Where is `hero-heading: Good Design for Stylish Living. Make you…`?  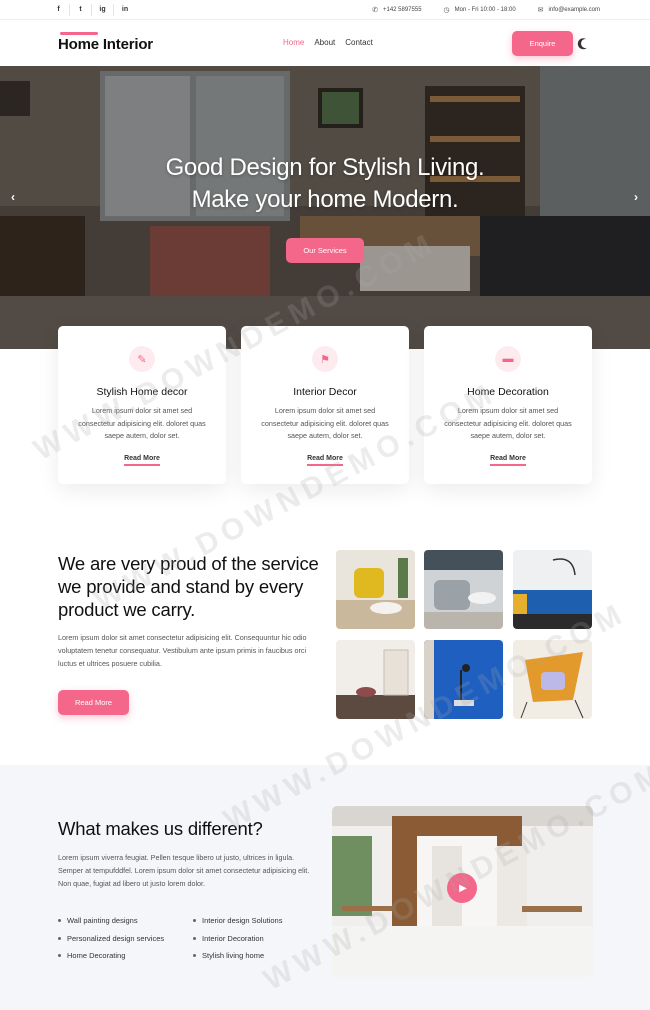
hero-heading: Good Design for Stylish Living. Make you… is located at coordinates (325, 184).